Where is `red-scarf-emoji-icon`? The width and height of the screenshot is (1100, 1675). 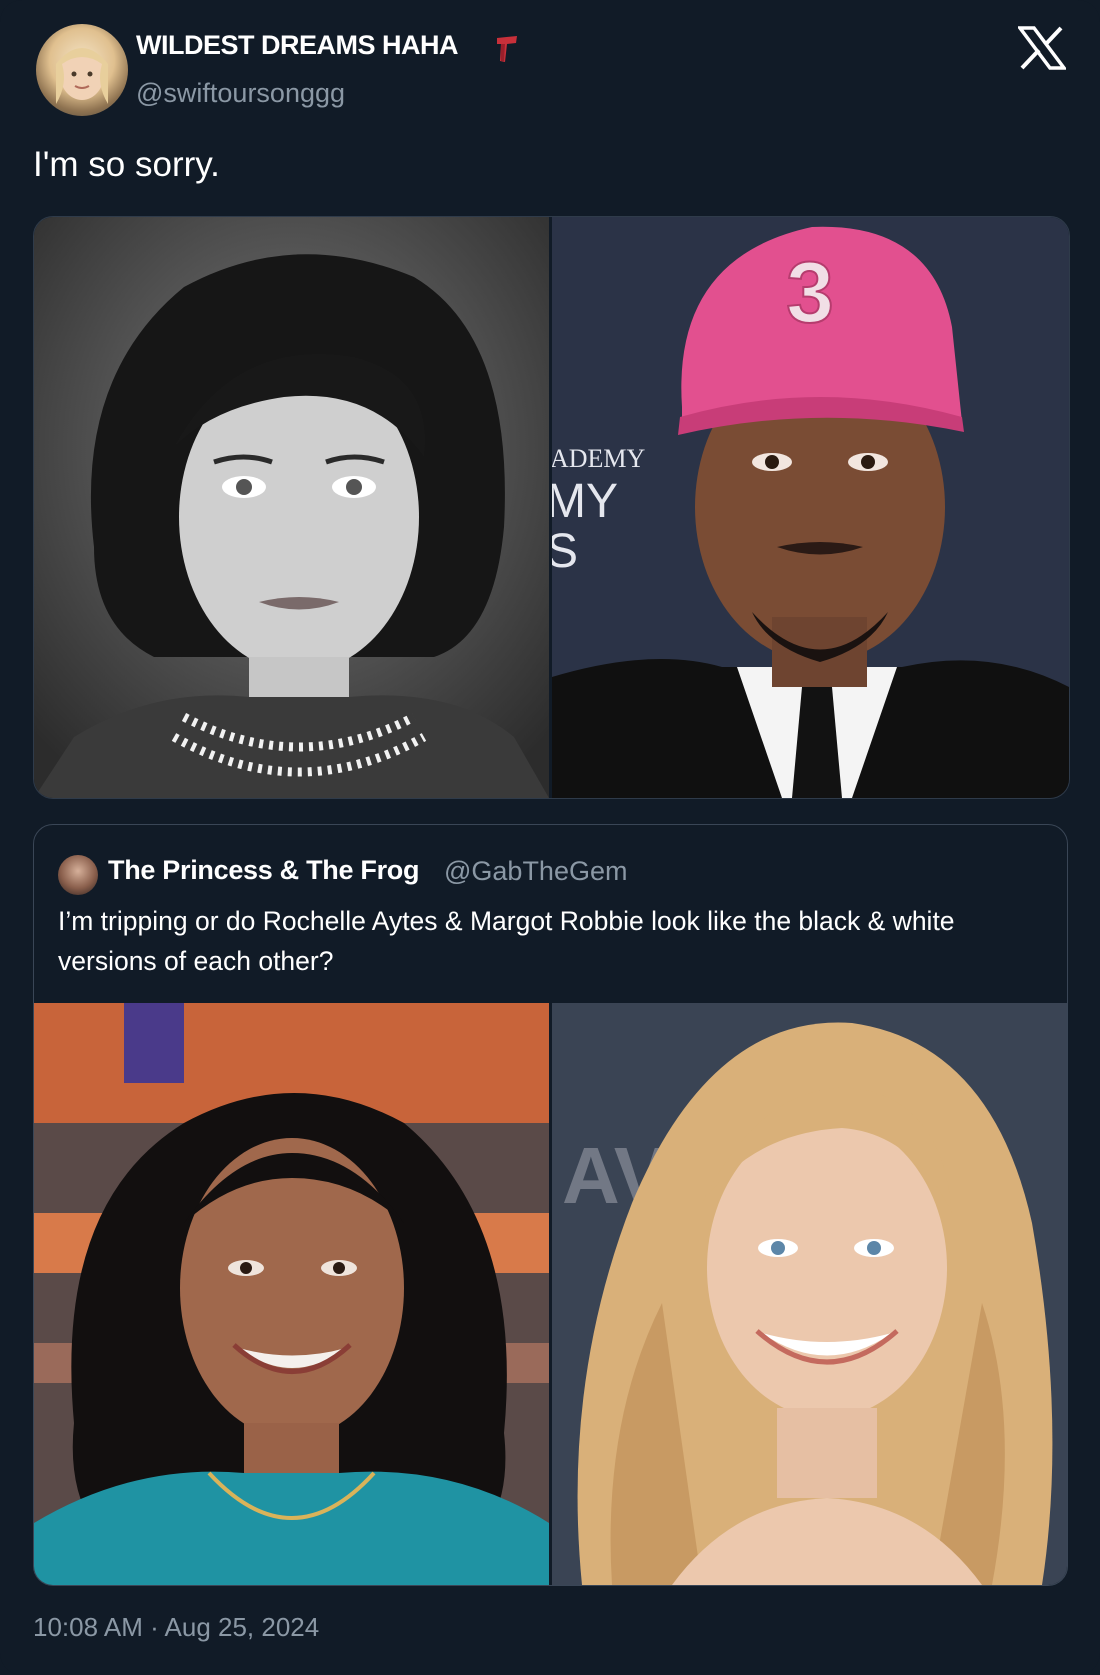
red-scarf-emoji-icon is located at coordinates (507, 49).